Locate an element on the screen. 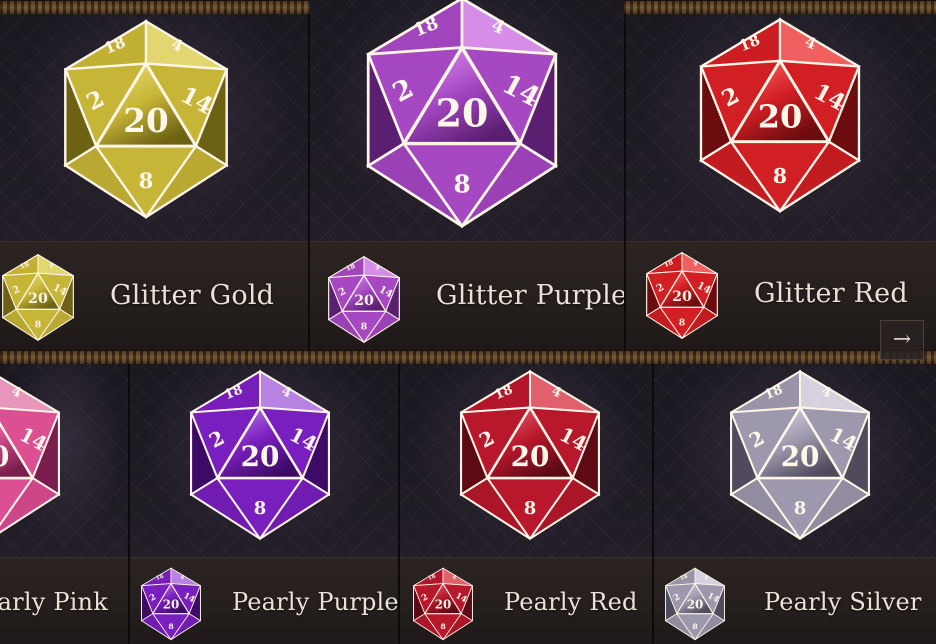 The image size is (936, 644). dice-name: Glitter Red is located at coordinates (831, 293).